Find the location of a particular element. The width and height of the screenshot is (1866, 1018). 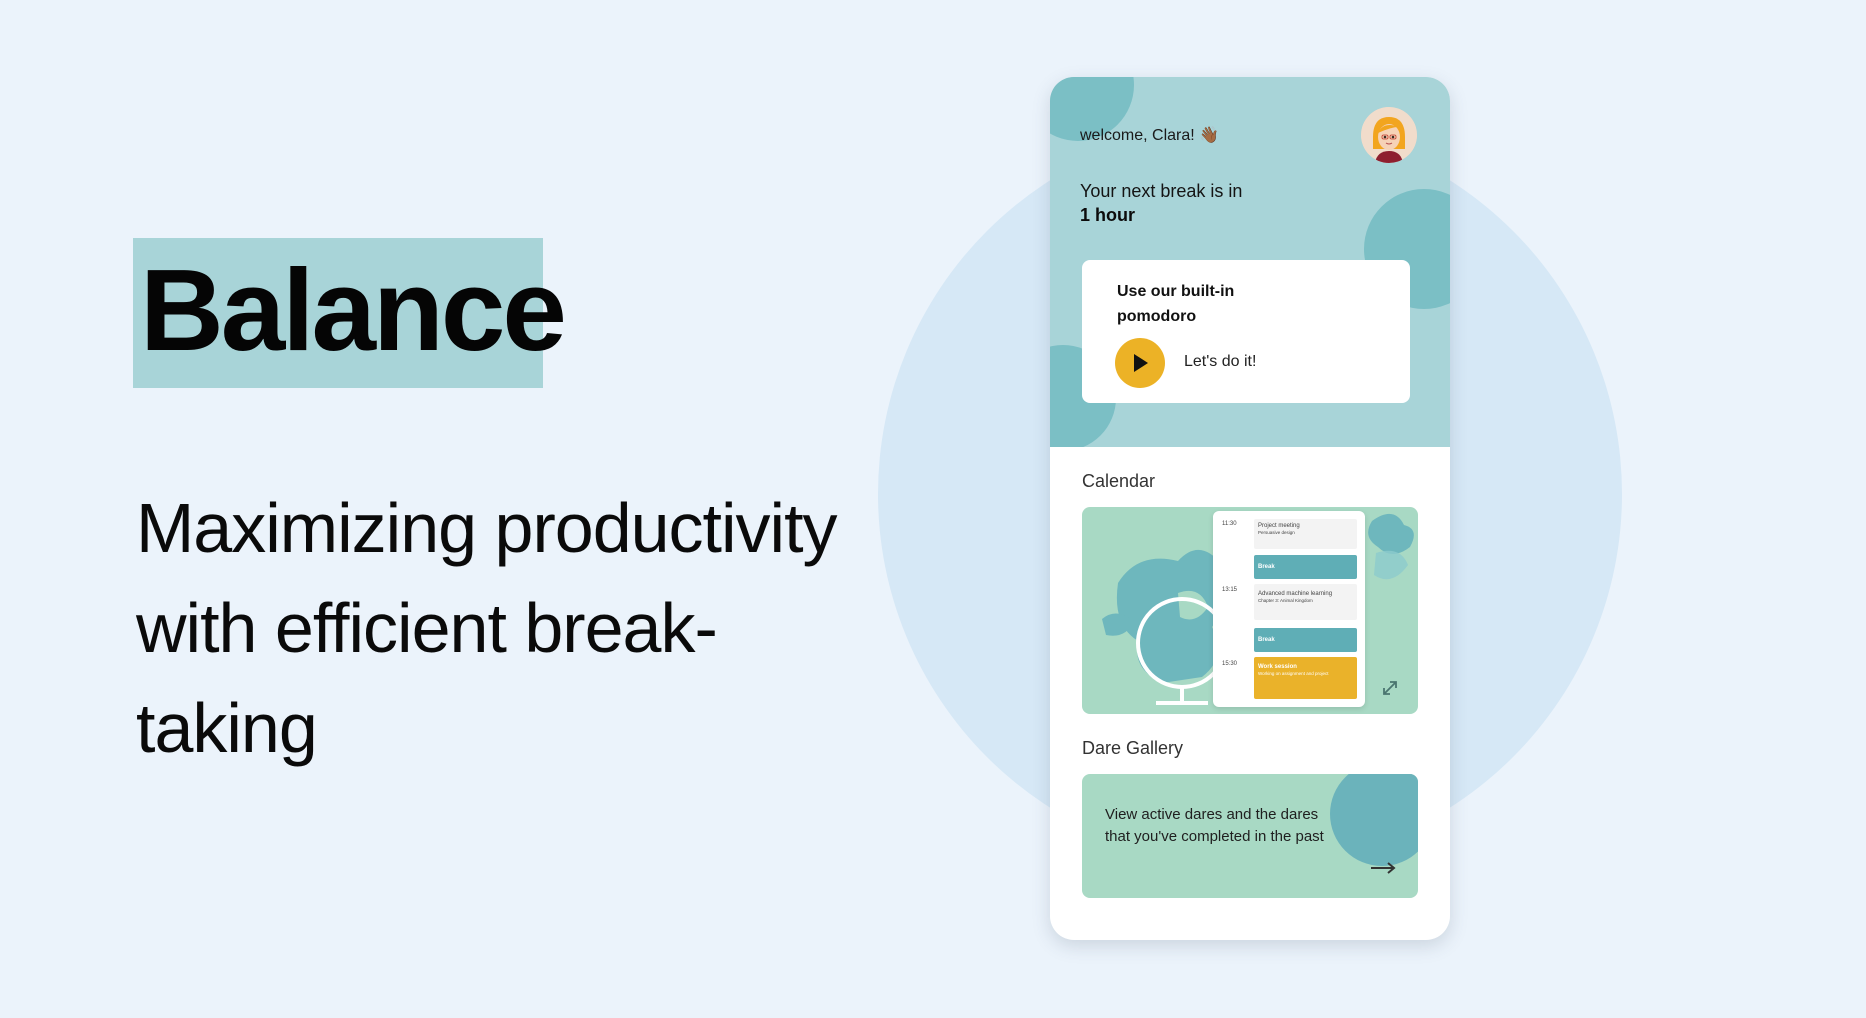

calendar-section-title: Calendar is located at coordinates (1119, 481).